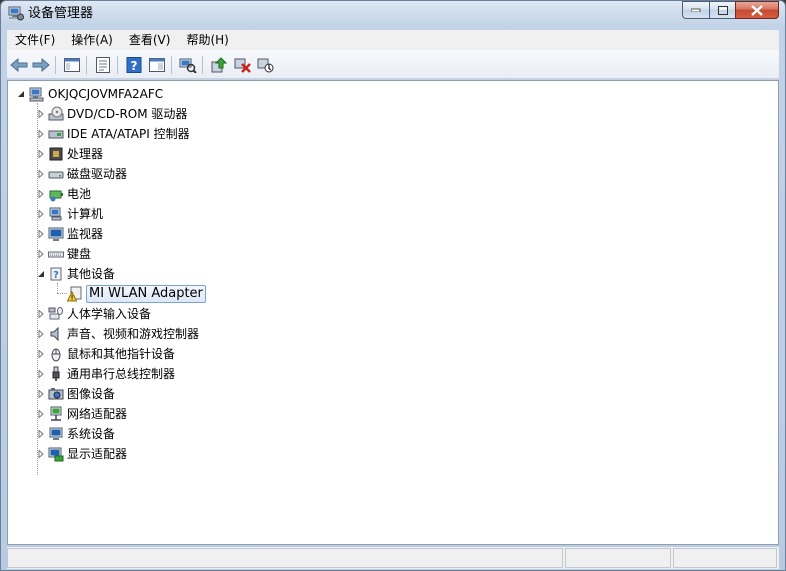 The width and height of the screenshot is (786, 571). What do you see at coordinates (82, 174) in the screenshot?
I see `tree-item-disk: 磁盘驱动器` at bounding box center [82, 174].